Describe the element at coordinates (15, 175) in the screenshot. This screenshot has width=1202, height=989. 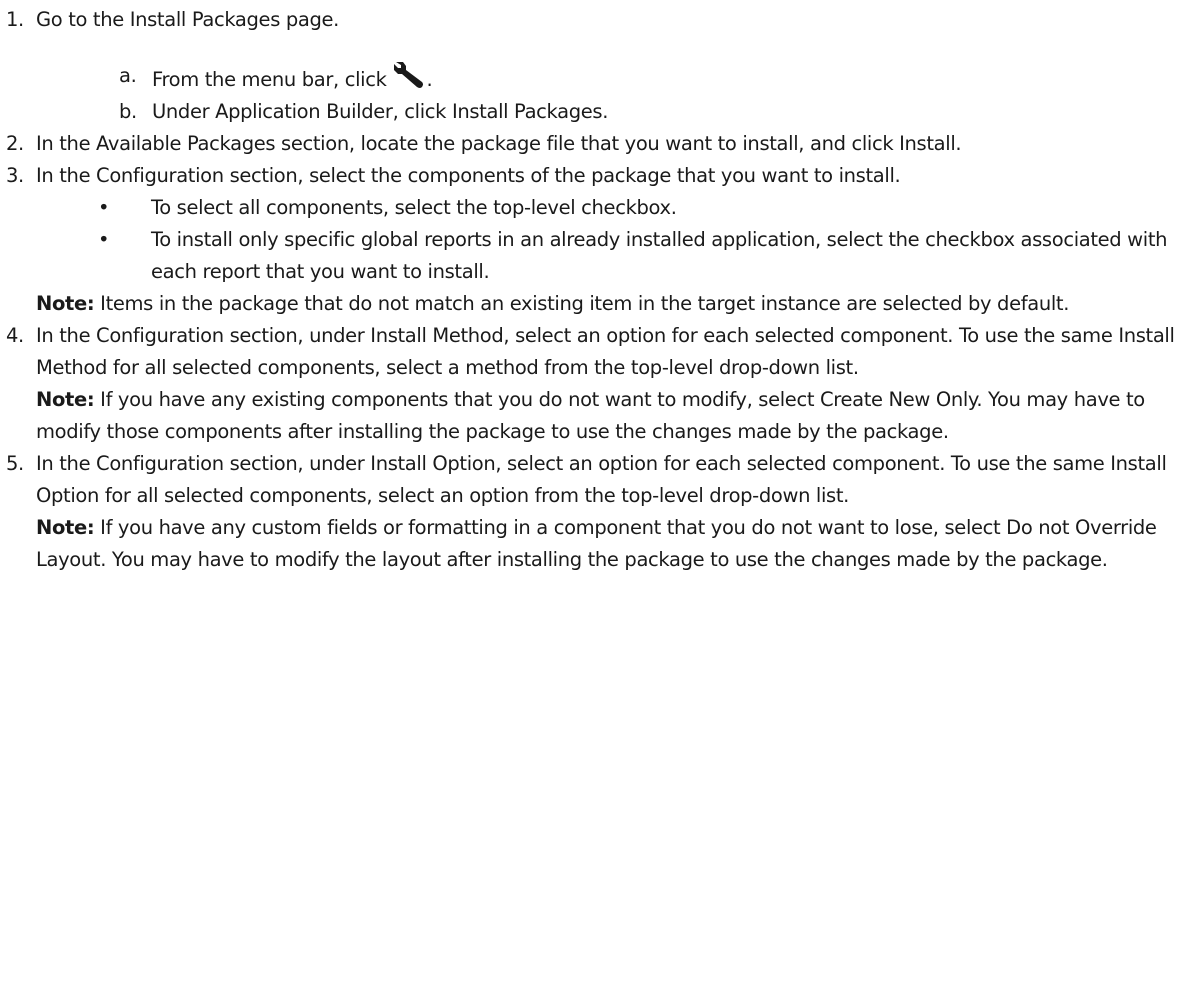
I see `step-number: 3.` at that location.